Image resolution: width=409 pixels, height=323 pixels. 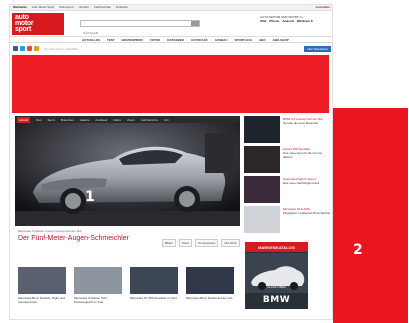 I want to click on google-plus-icon, so click(x=29, y=48).